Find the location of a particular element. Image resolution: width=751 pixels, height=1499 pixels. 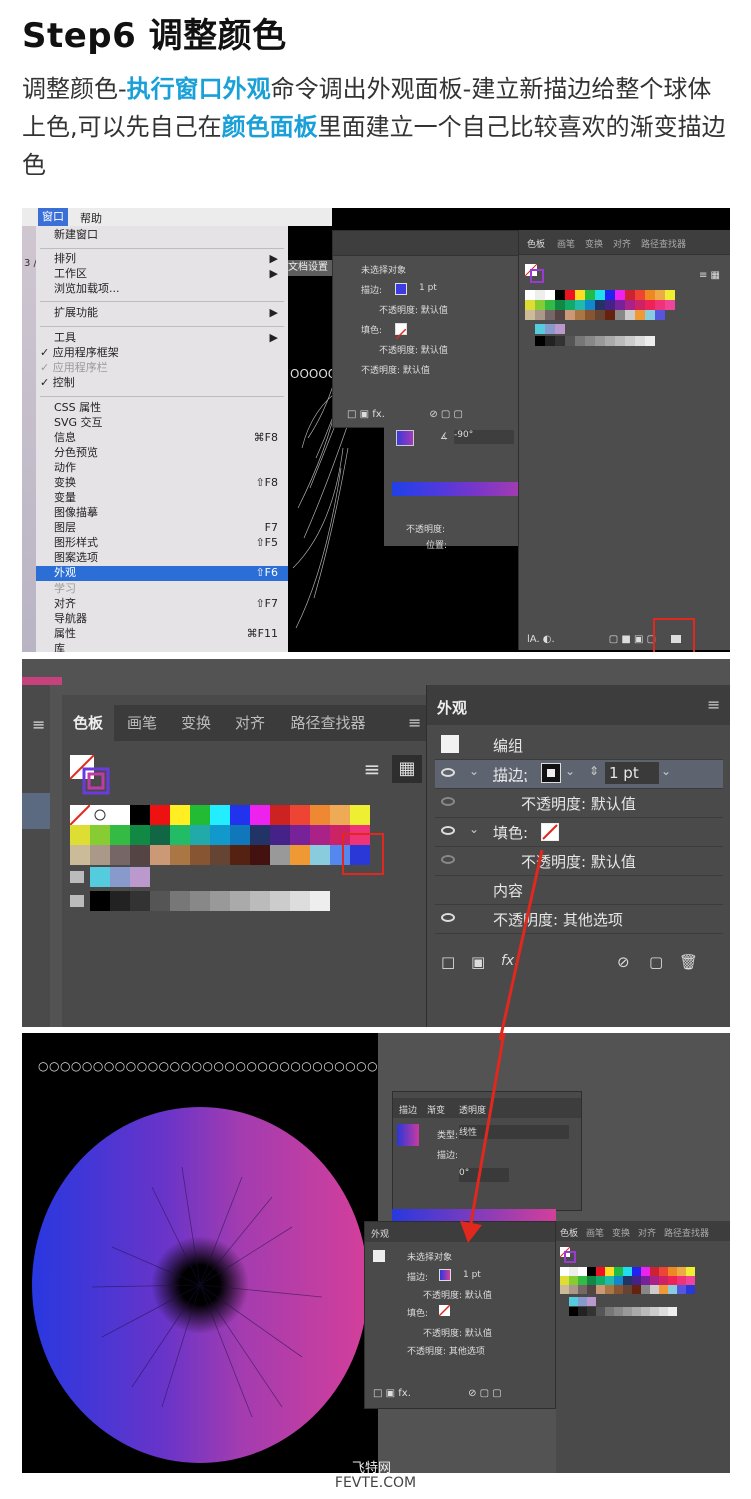

menu-item-transform: 变换 ⇧F8 is located at coordinates (169, 483).